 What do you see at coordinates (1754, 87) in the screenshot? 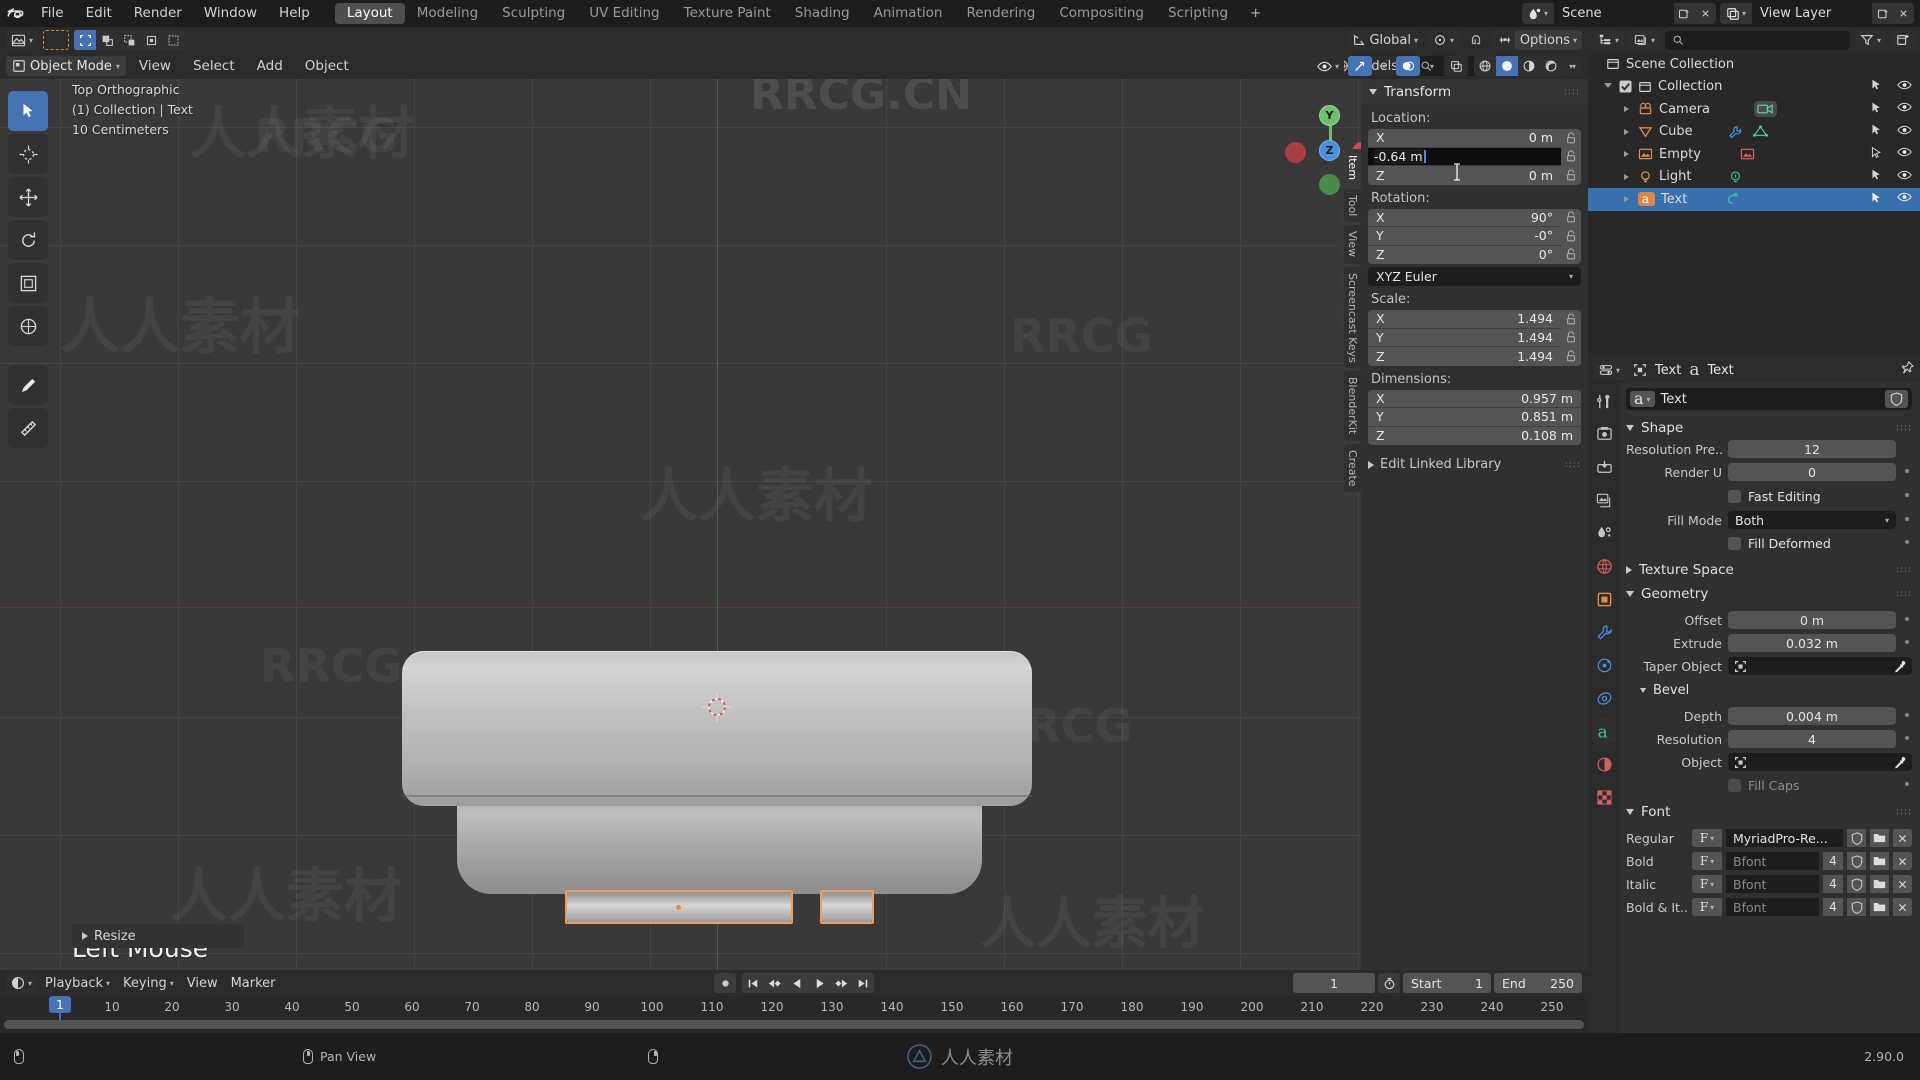
I see `outliner-row-collection: Collection` at bounding box center [1754, 87].